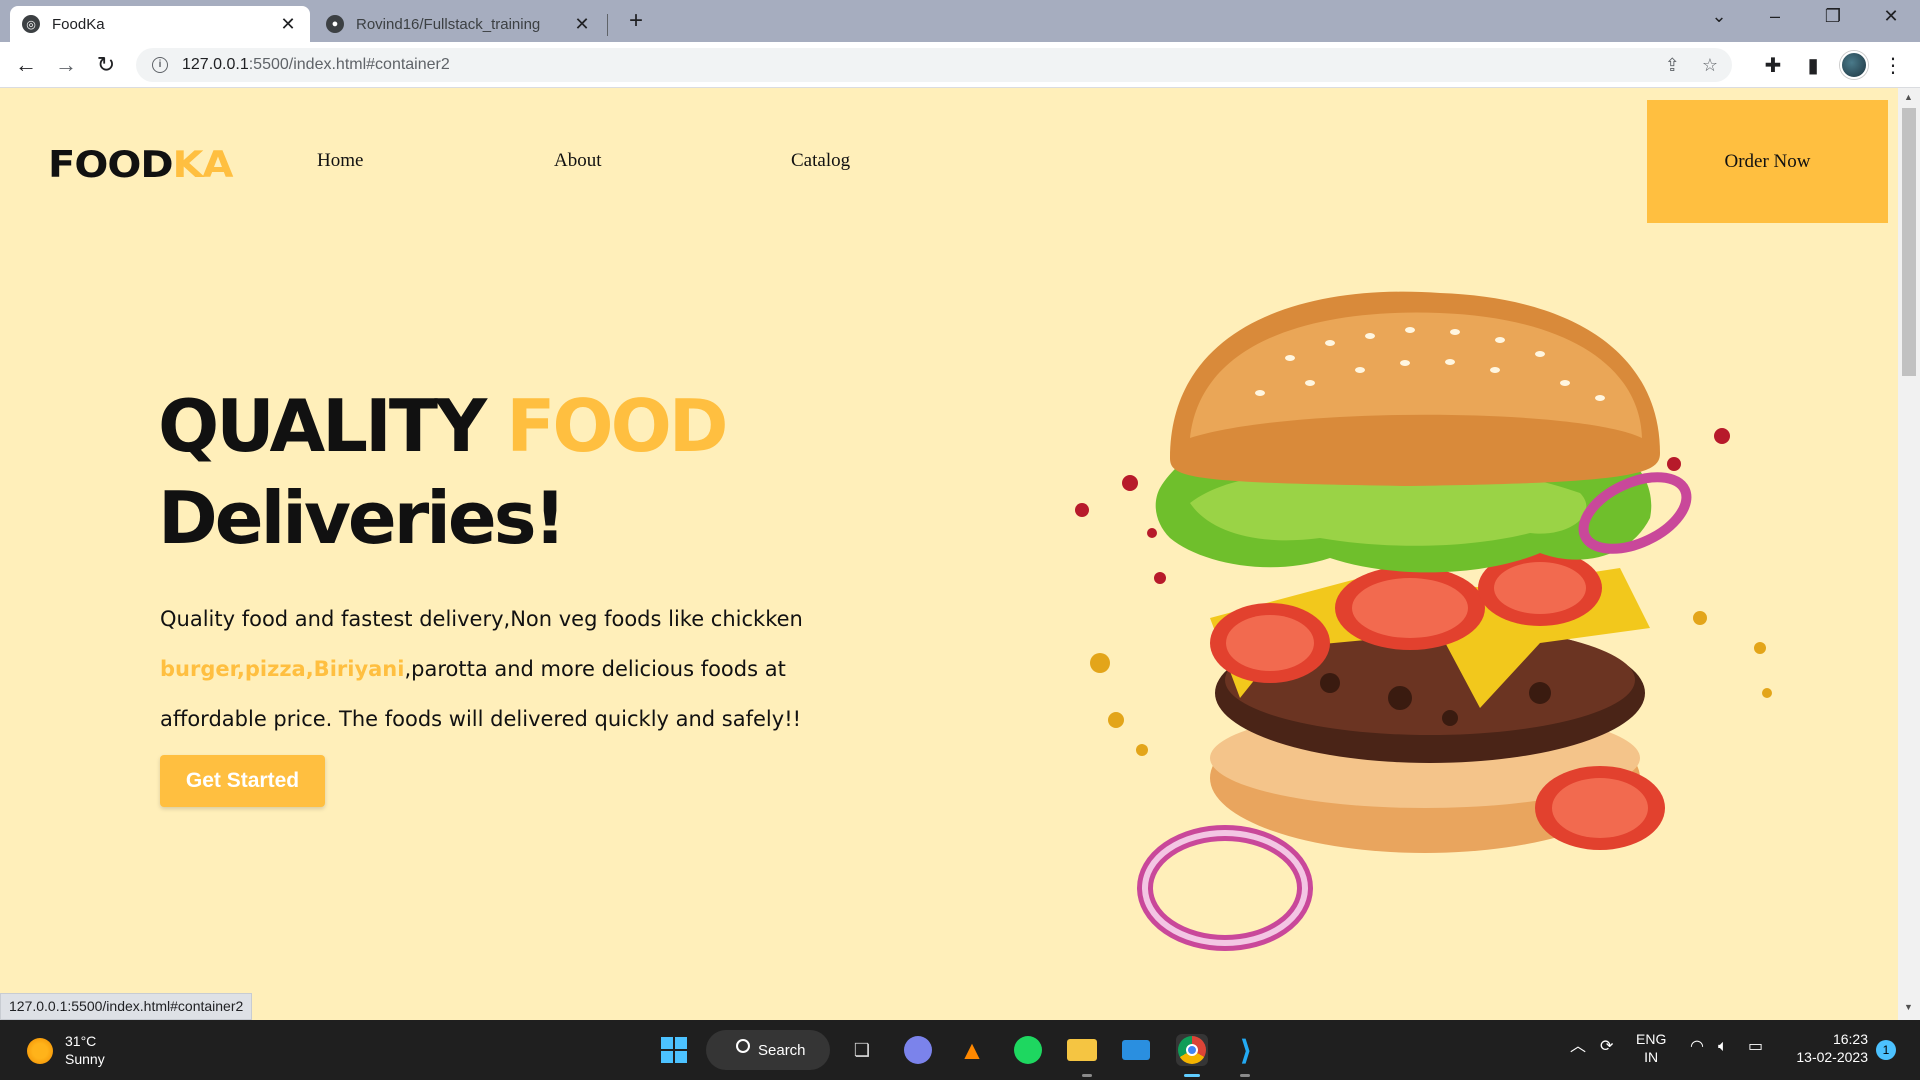 The image size is (1920, 1080). I want to click on menu-kebab-icon: ⋮, so click(1893, 65).